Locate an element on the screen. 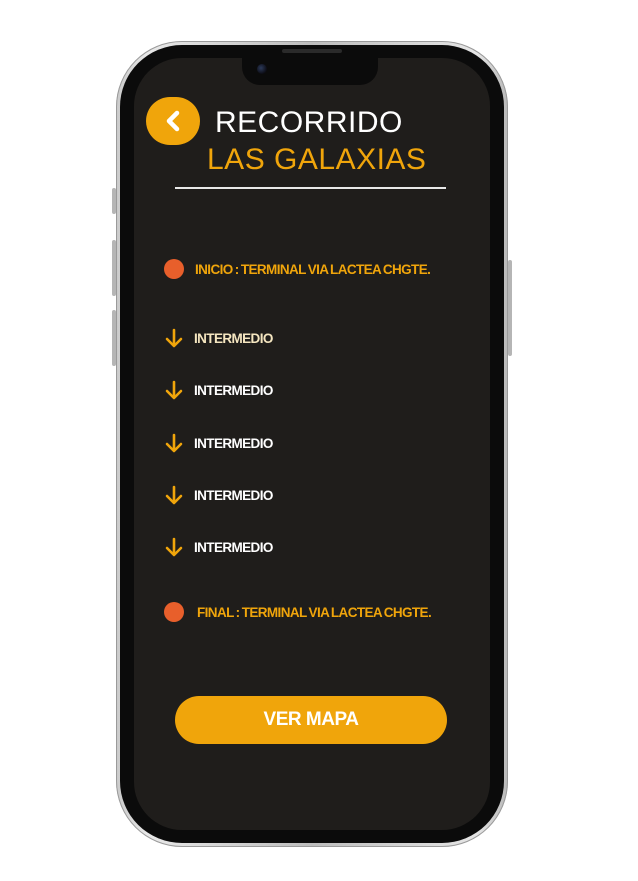 This screenshot has width=638, height=881. silent-switch is located at coordinates (114, 201).